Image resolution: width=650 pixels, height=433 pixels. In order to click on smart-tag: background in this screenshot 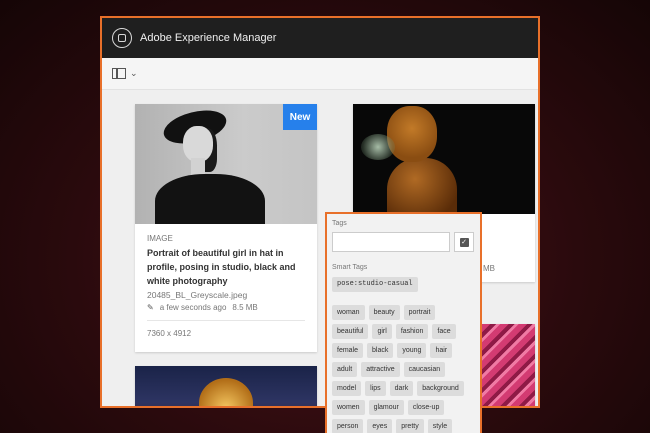, I will do `click(440, 388)`.